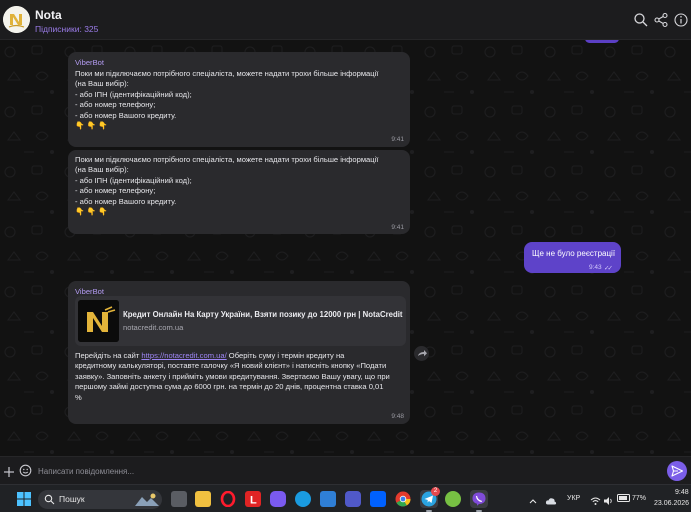 The image size is (691, 512). I want to click on keyboard-language: УКР, so click(573, 498).